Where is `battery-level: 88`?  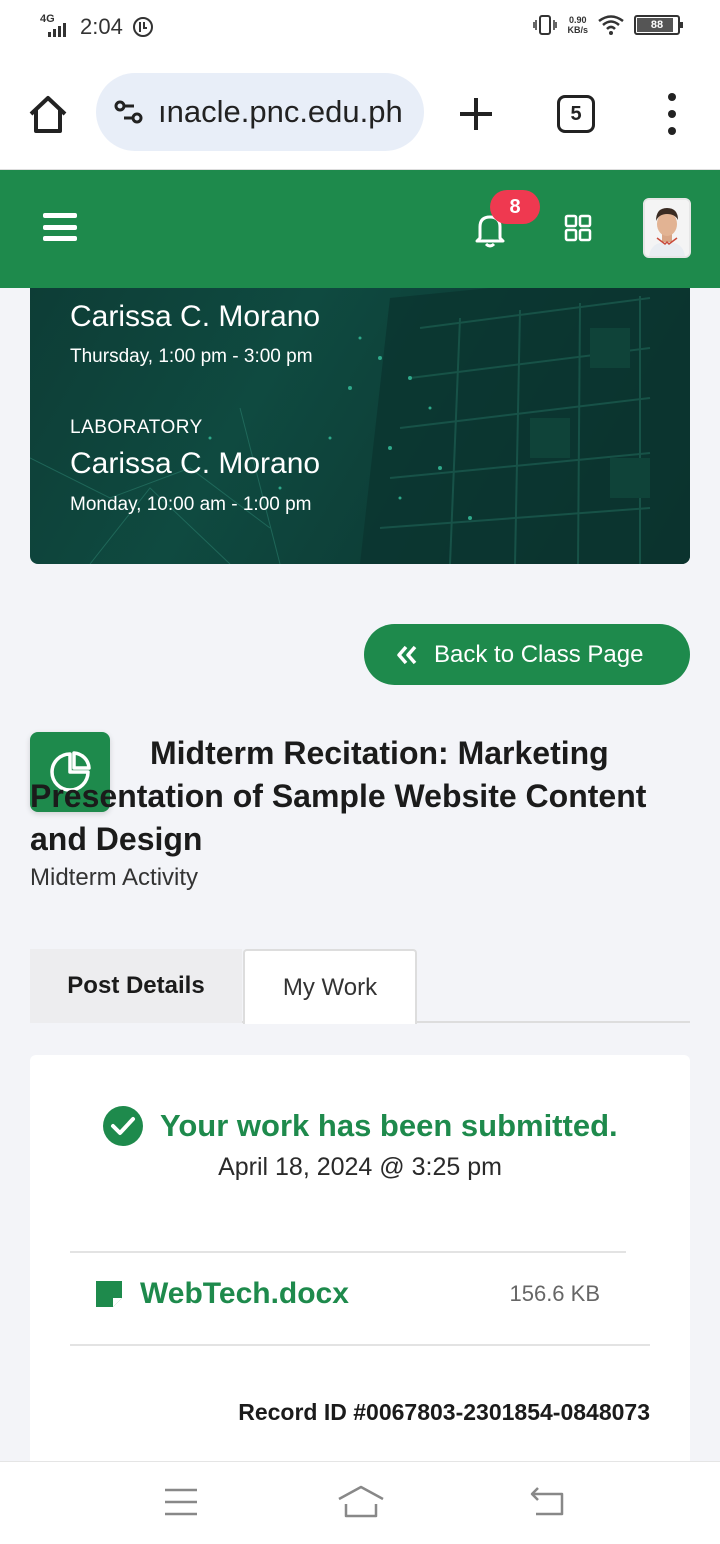
battery-level: 88 is located at coordinates (657, 25).